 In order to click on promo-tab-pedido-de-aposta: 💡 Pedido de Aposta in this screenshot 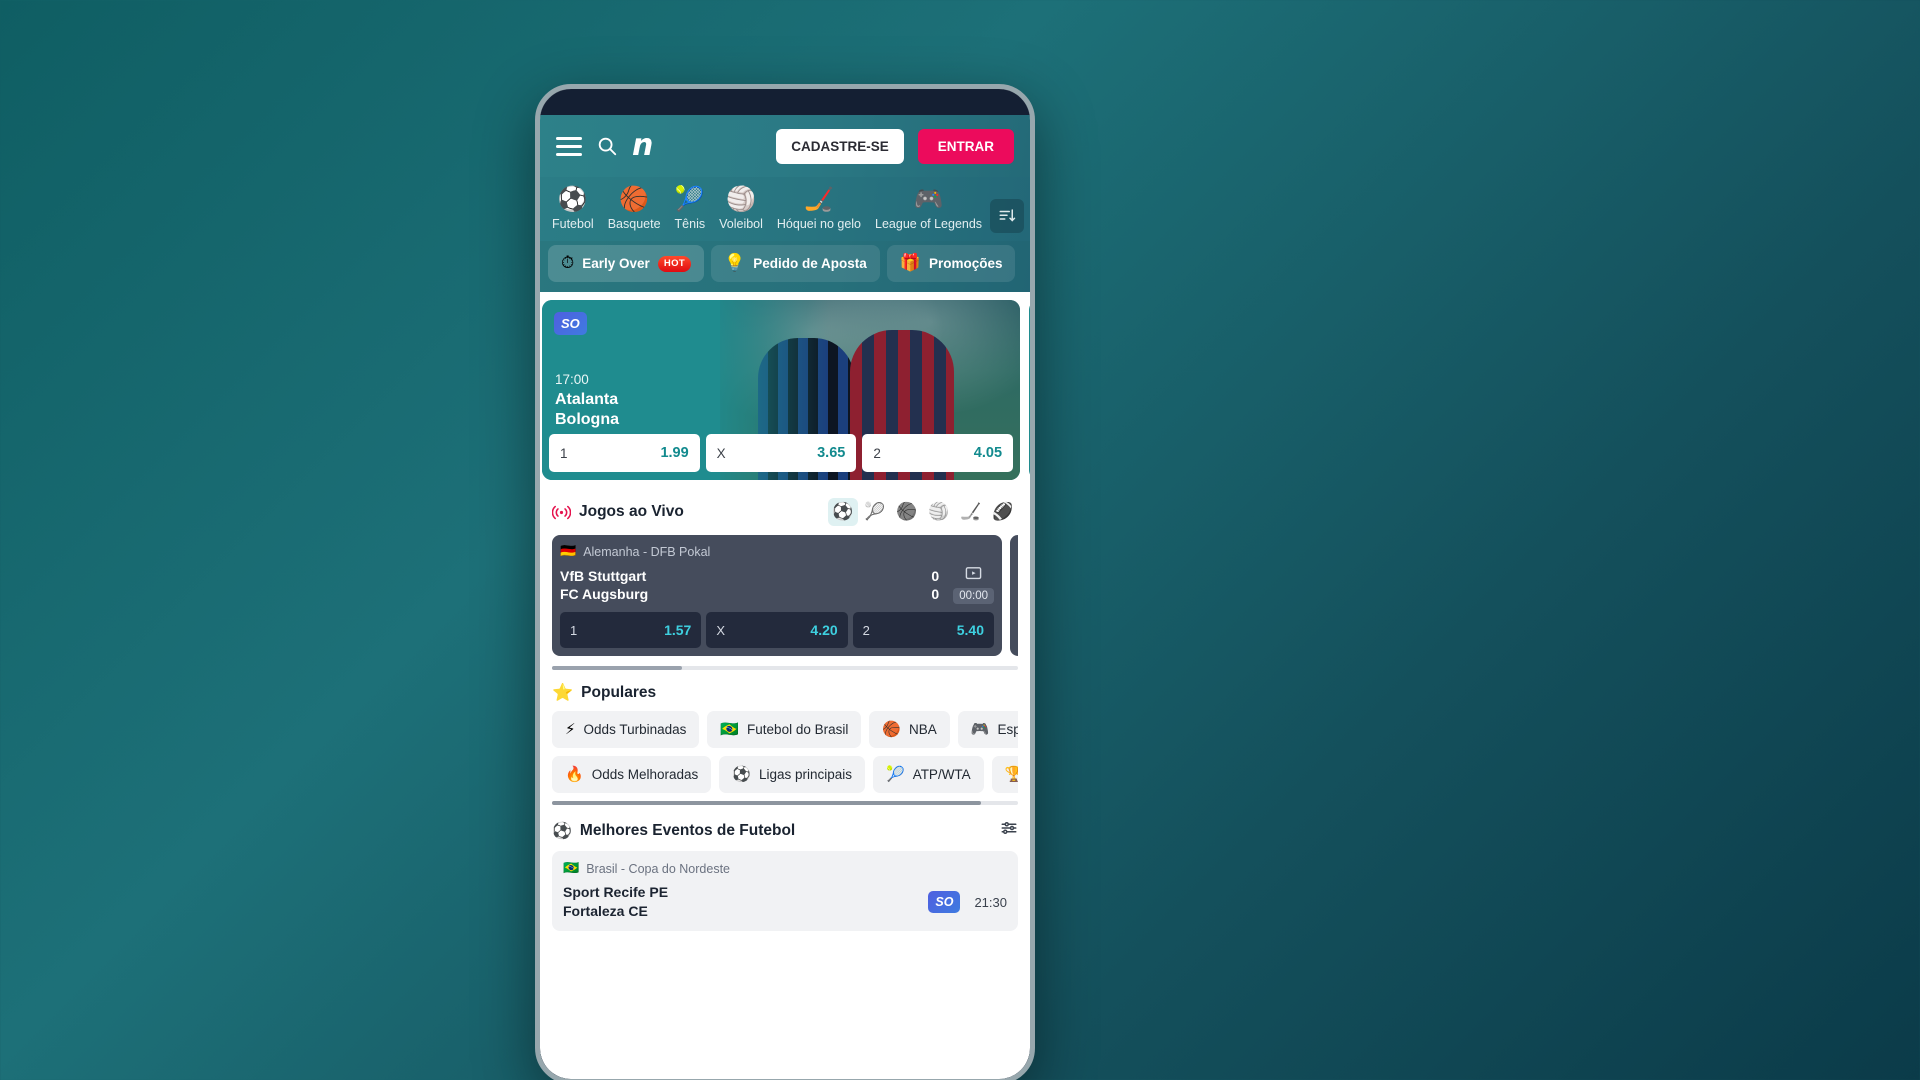, I will do `click(795, 263)`.